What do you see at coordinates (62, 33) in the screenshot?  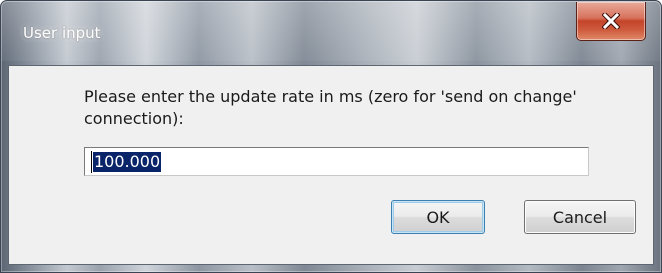 I see `window-title: User input` at bounding box center [62, 33].